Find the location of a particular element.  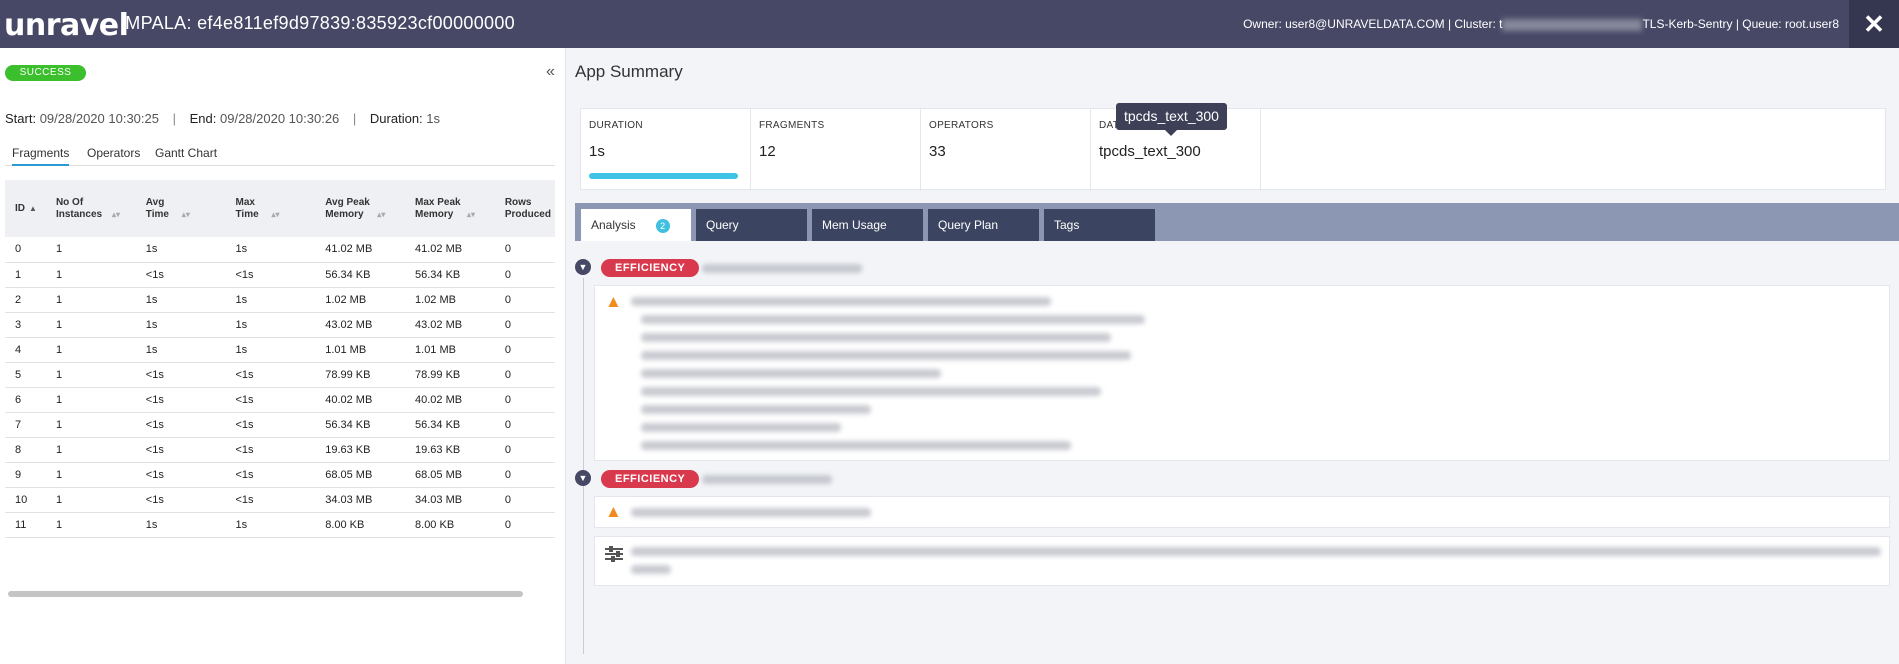

timeline-line is located at coordinates (583, 466).